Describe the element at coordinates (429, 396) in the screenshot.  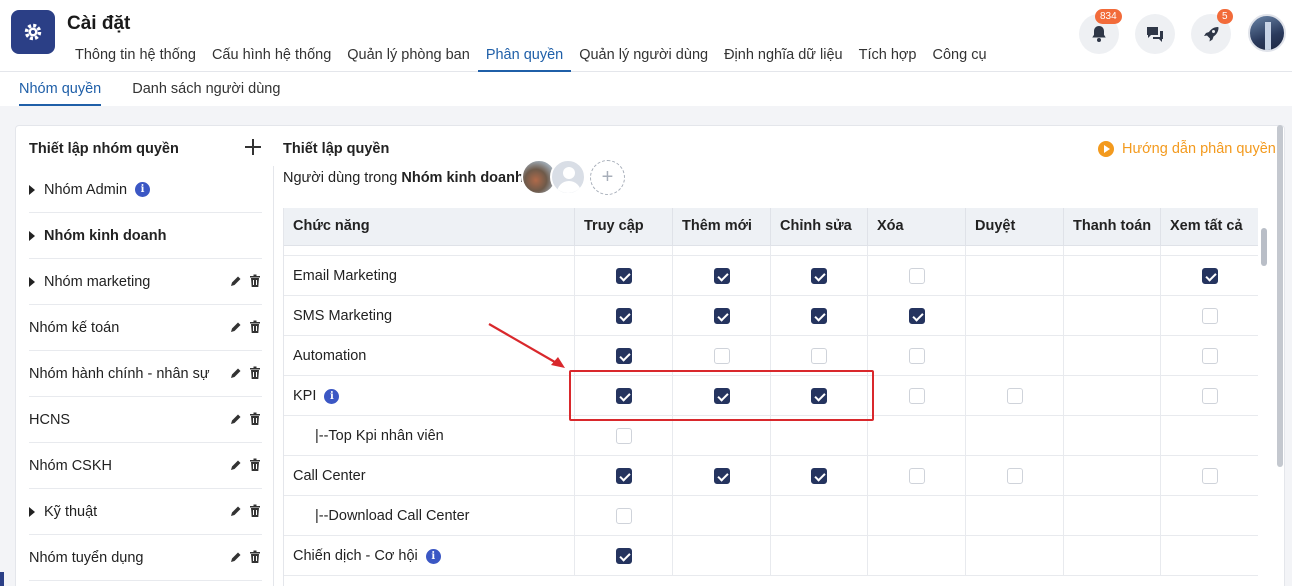
I see `function-name: KPI i` at that location.